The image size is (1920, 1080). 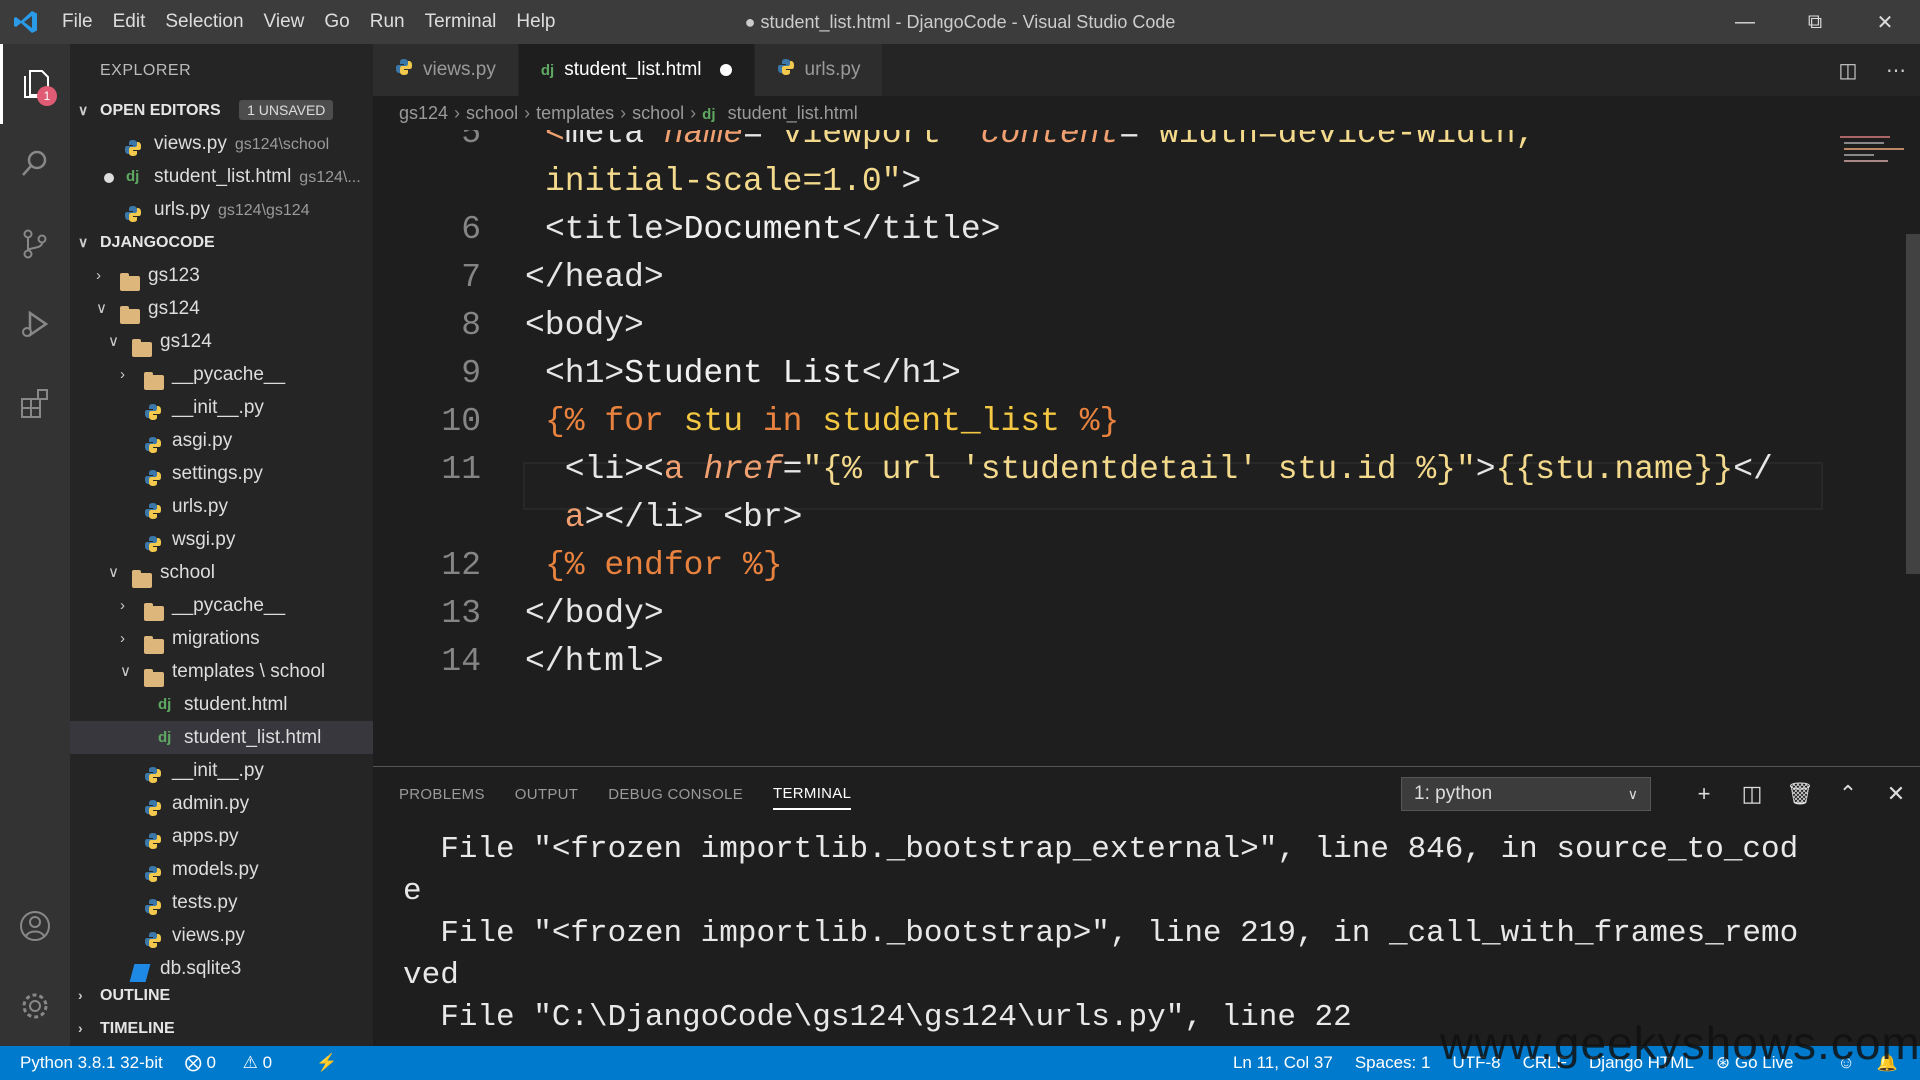 What do you see at coordinates (1896, 70) in the screenshot?
I see `more-actions-icon: ⋯` at bounding box center [1896, 70].